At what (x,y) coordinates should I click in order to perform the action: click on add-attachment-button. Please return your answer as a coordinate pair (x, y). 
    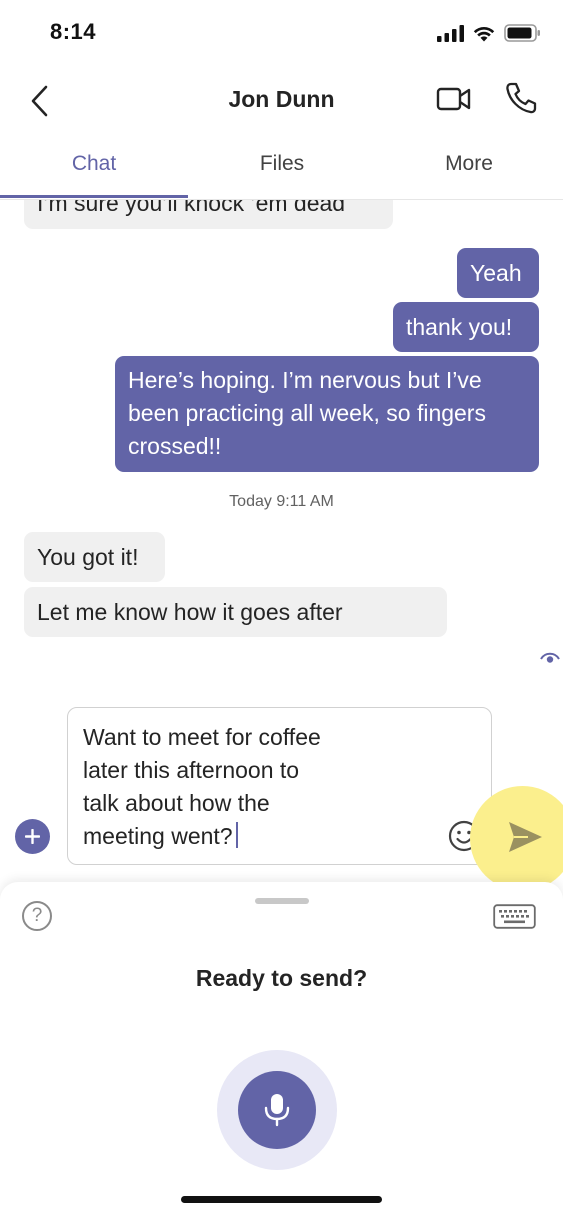
    Looking at the image, I should click on (32, 836).